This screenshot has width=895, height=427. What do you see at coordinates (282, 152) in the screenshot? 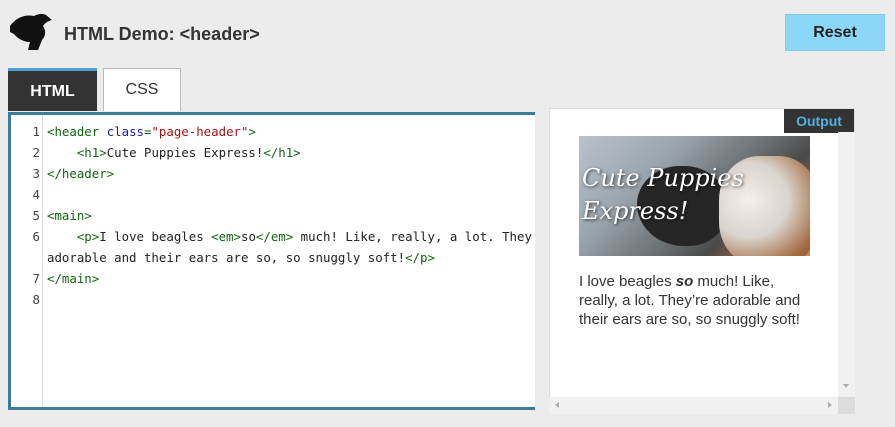
I see `code-token: </h1>` at bounding box center [282, 152].